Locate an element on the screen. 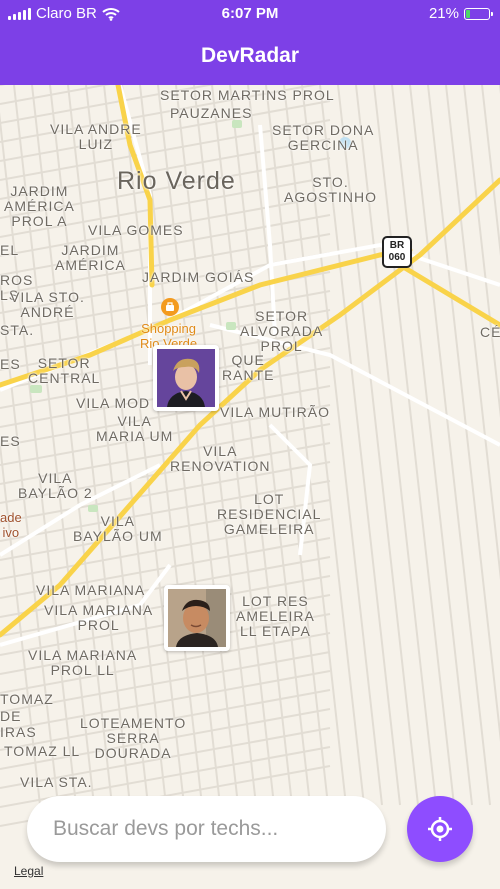 The image size is (500, 889). map-label: VILA RENOVATION is located at coordinates (220, 458).